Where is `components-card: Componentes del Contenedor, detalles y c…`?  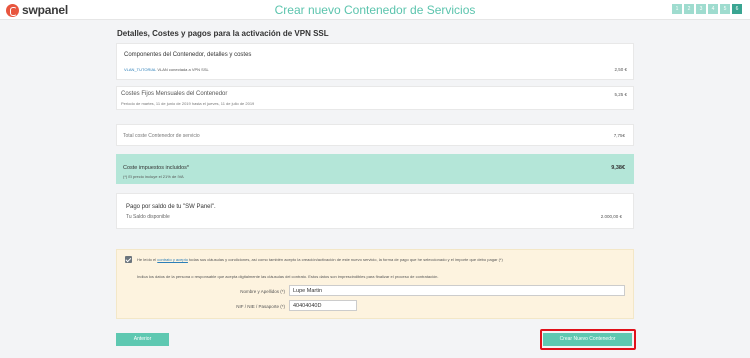 components-card: Componentes del Contenedor, detalles y c… is located at coordinates (375, 61).